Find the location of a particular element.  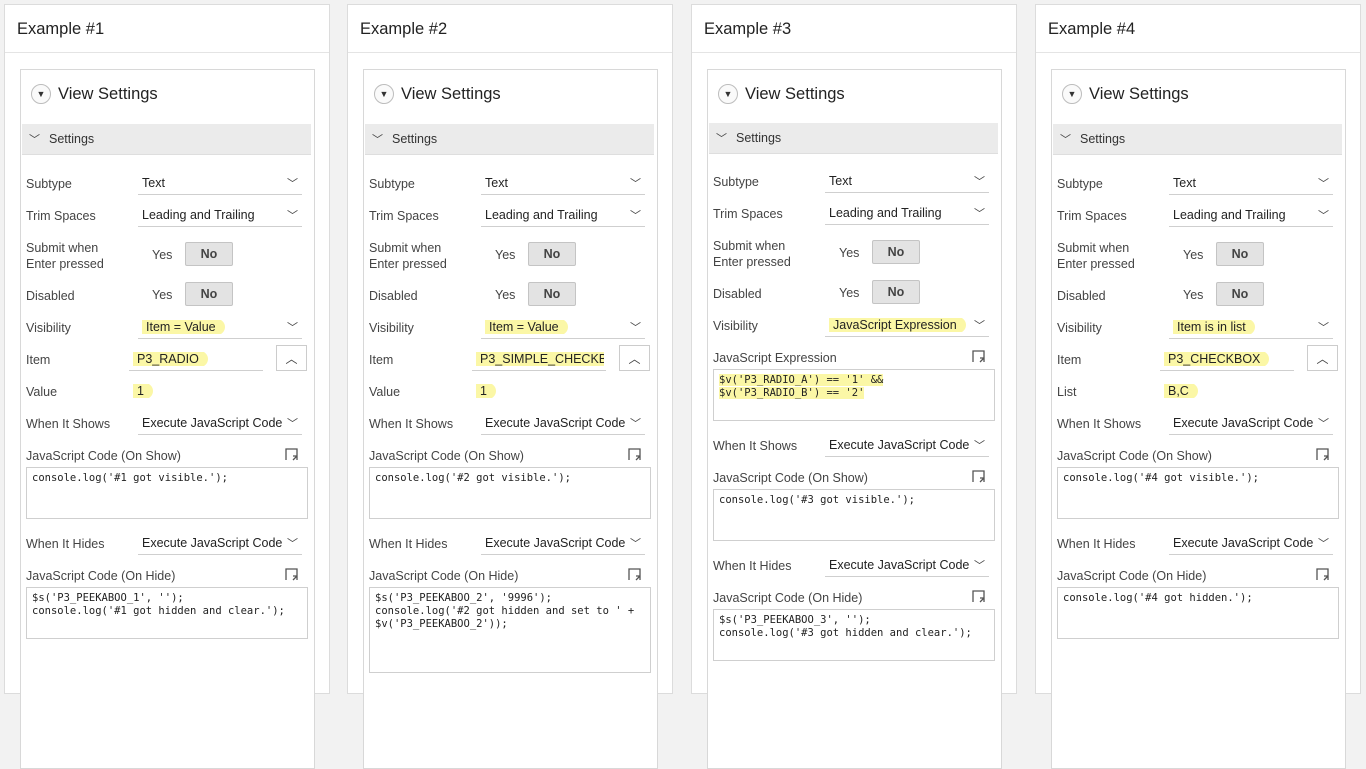

item-field: P3_RADIO is located at coordinates (196, 360).